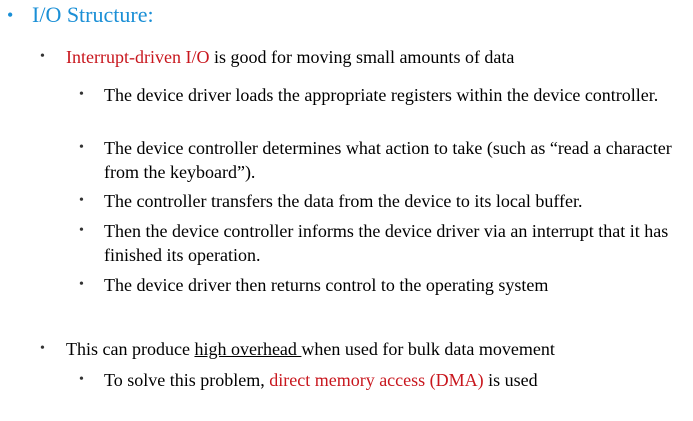  I want to click on bullet-before: This can produce, so click(130, 349).